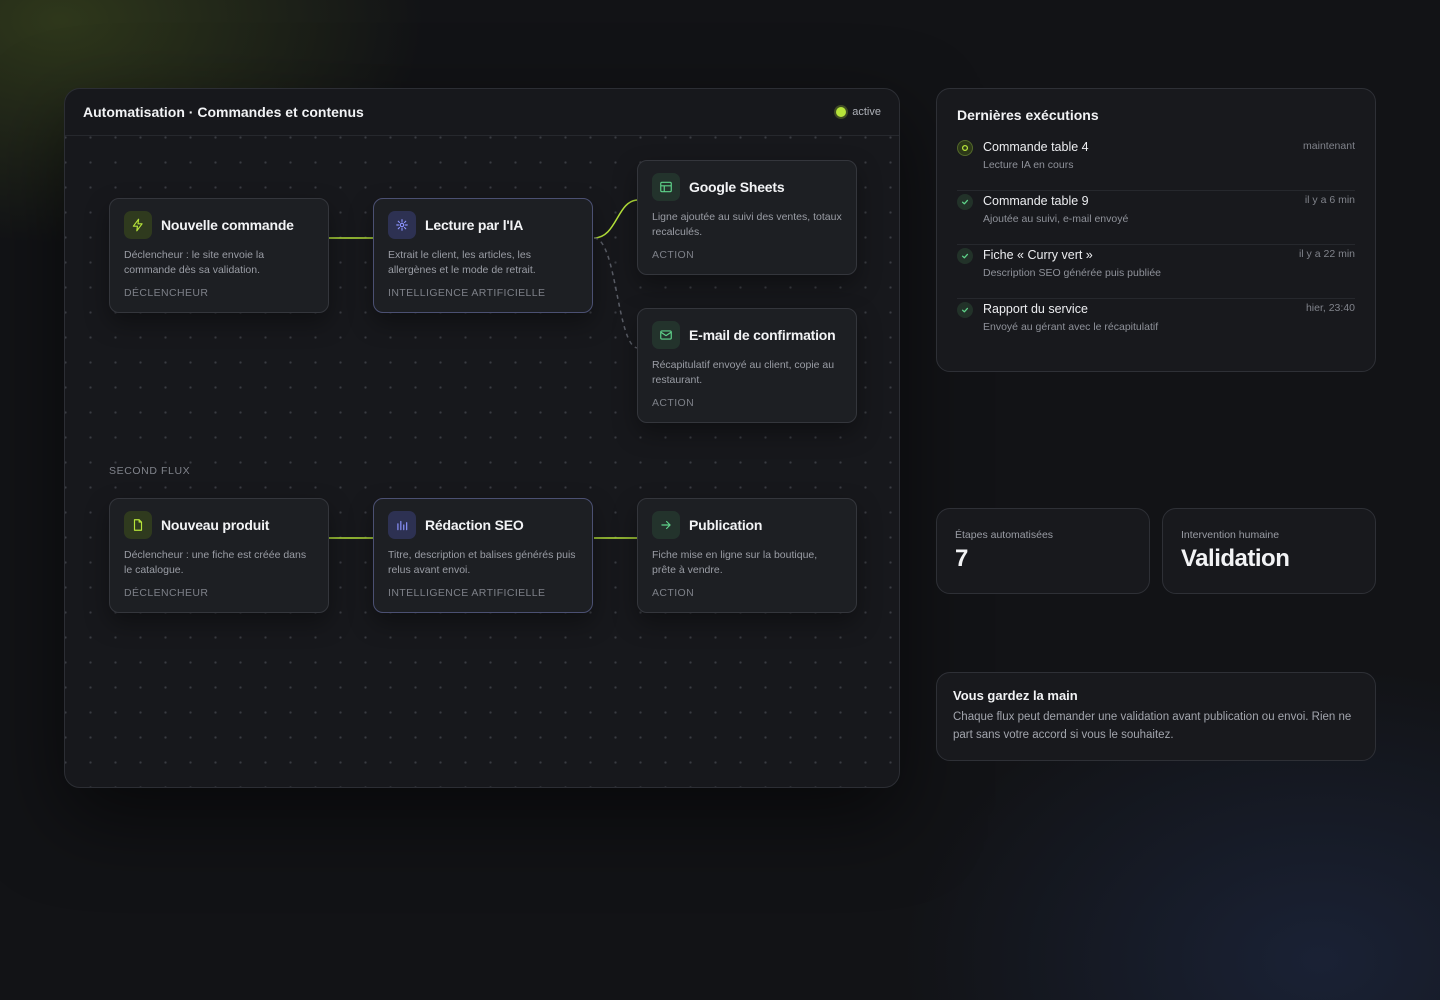 This screenshot has height=1000, width=1440. I want to click on node-title: Google Sheets, so click(737, 187).